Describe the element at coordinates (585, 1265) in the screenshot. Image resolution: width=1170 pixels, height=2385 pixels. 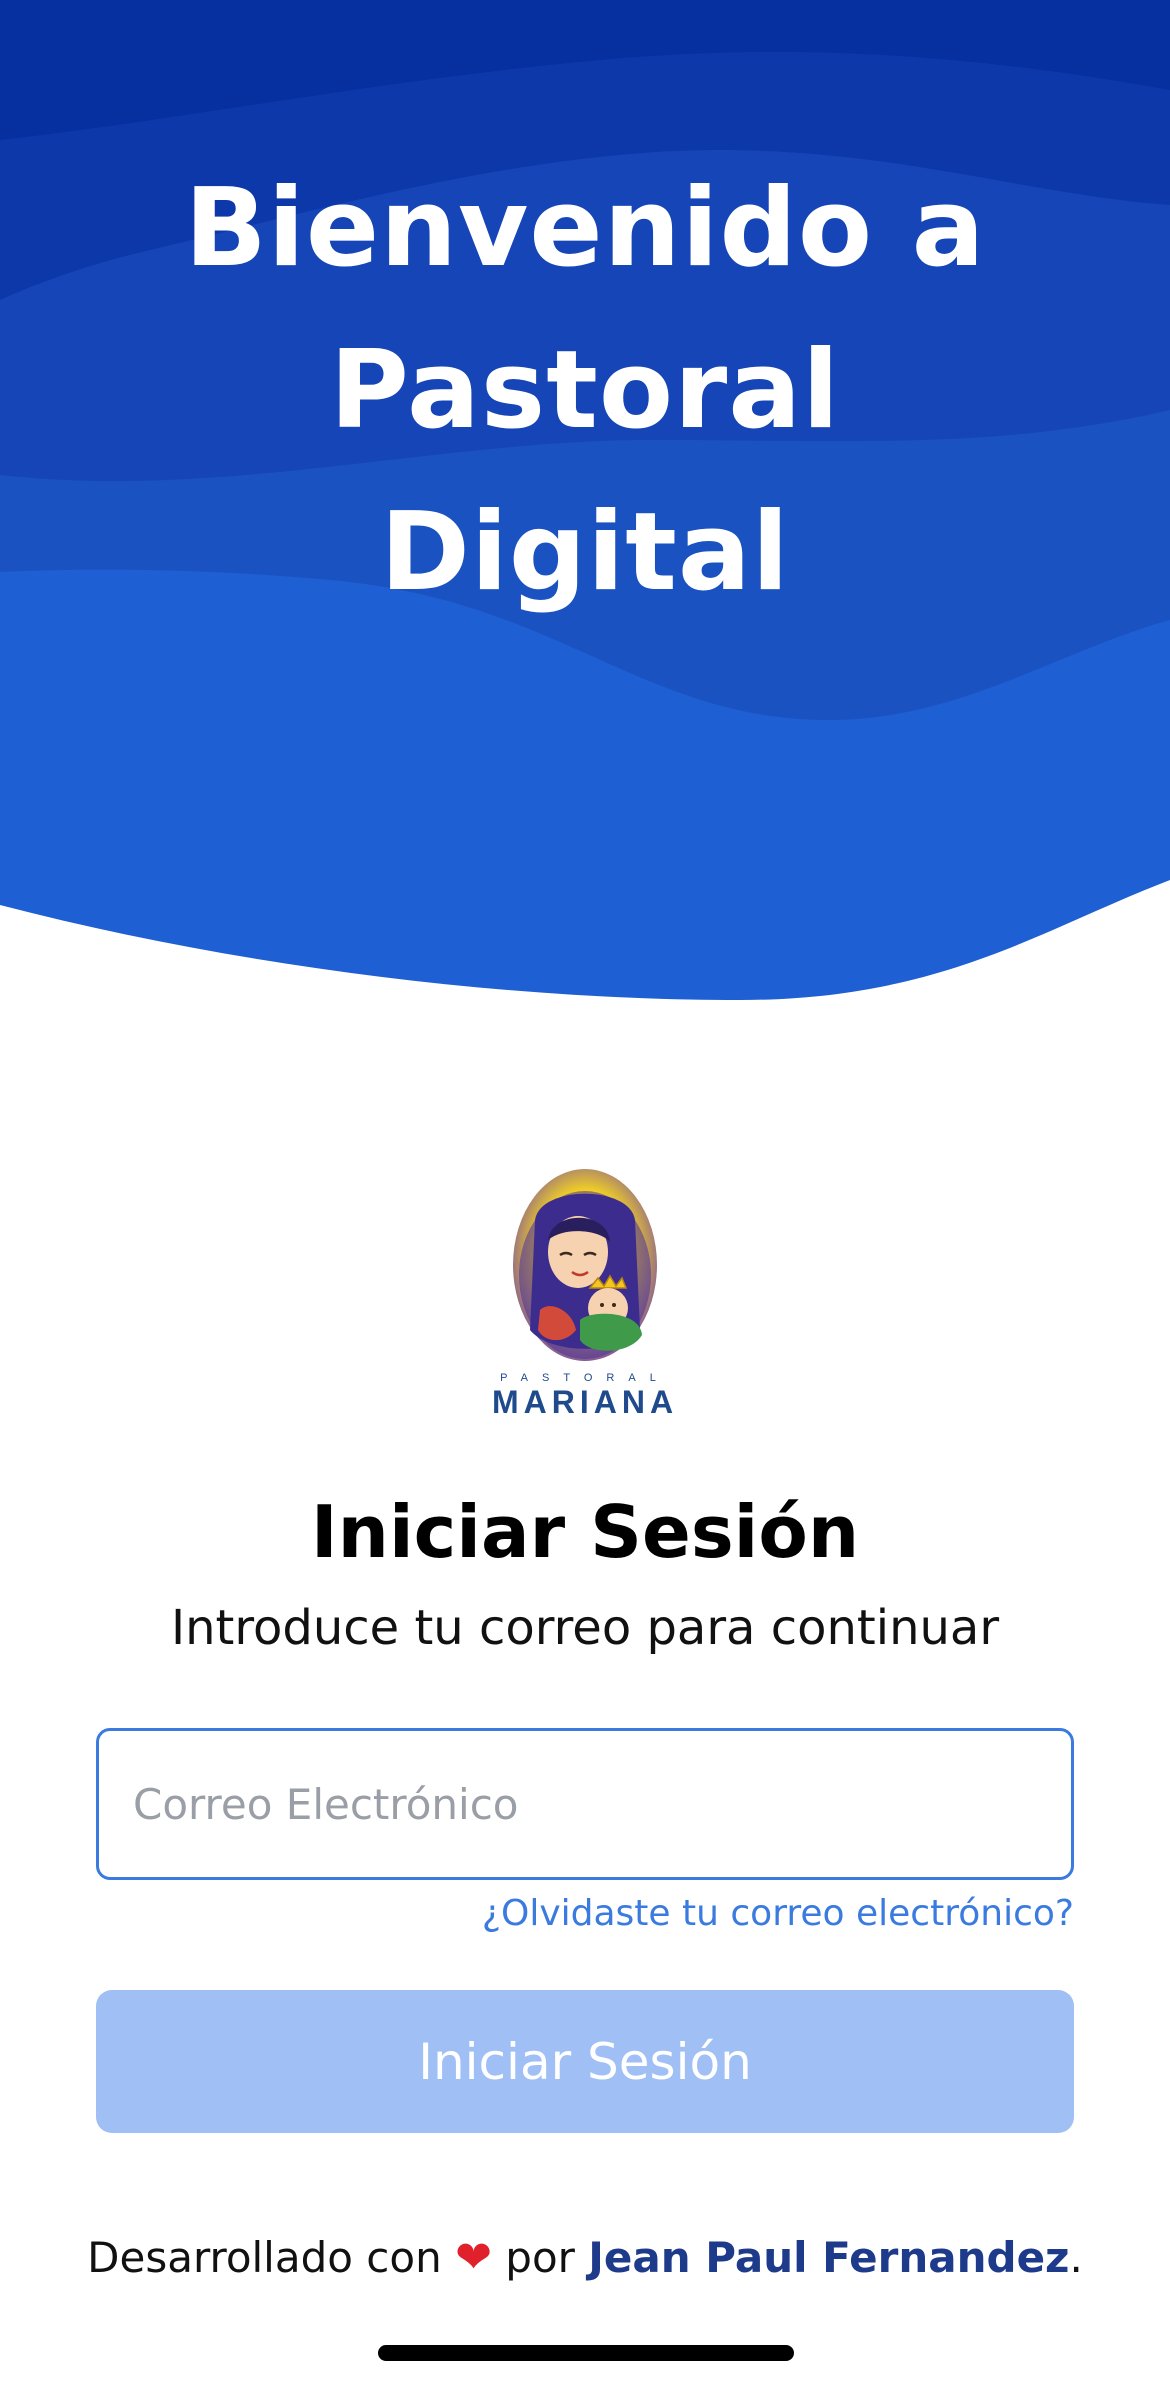
I see `virgin-mary-child-icon` at that location.